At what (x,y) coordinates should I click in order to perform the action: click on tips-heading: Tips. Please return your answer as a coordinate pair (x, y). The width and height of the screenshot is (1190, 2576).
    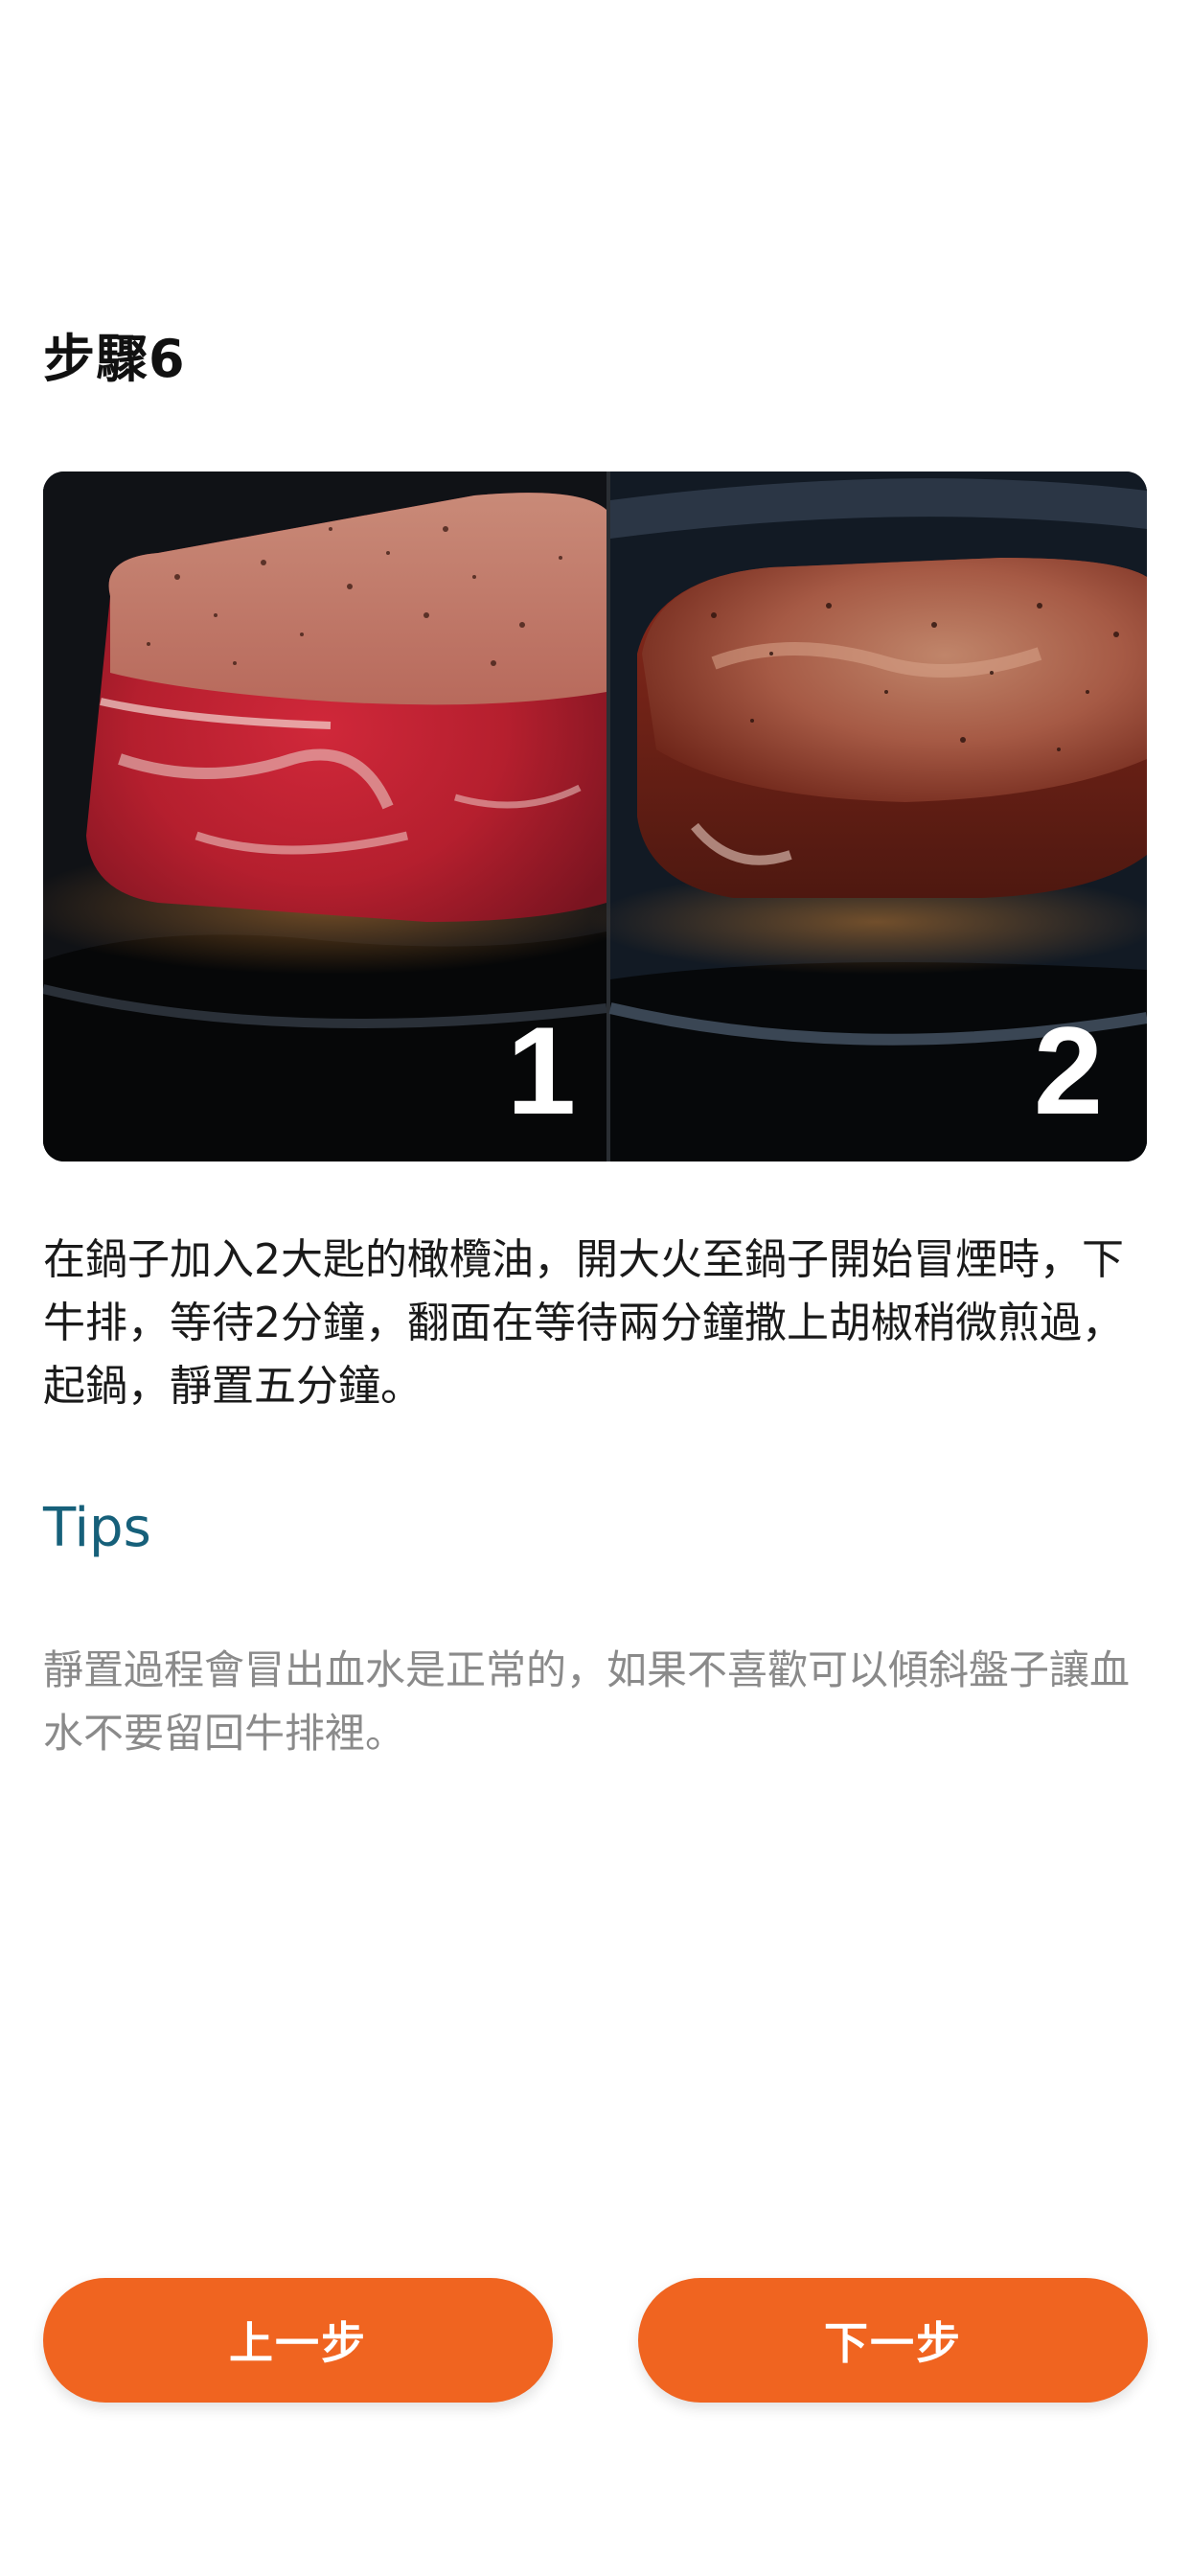
    Looking at the image, I should click on (97, 1528).